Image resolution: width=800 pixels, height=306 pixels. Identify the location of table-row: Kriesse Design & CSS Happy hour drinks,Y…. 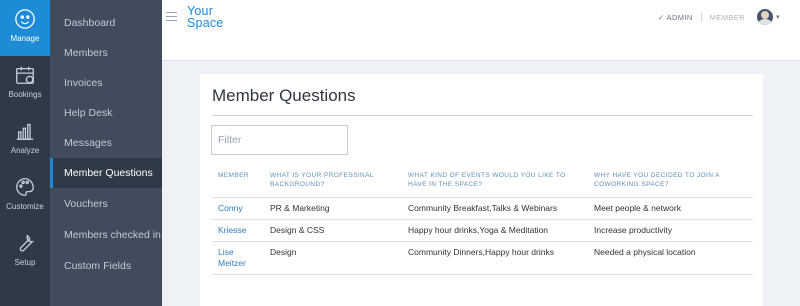
(482, 230).